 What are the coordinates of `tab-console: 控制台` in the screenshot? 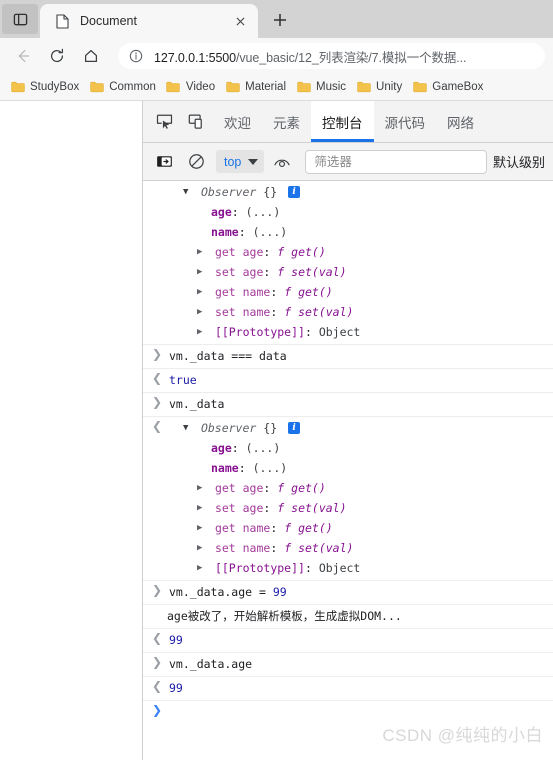 It's located at (342, 121).